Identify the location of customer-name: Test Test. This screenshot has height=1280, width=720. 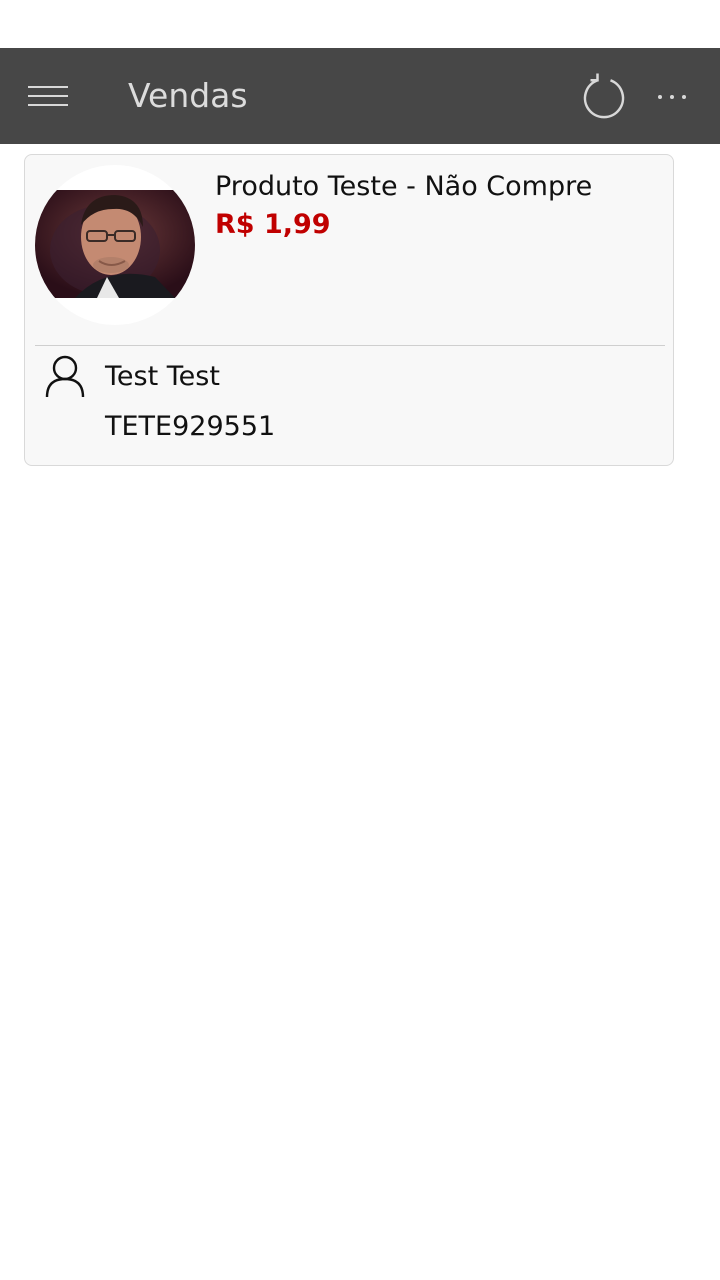
(162, 376).